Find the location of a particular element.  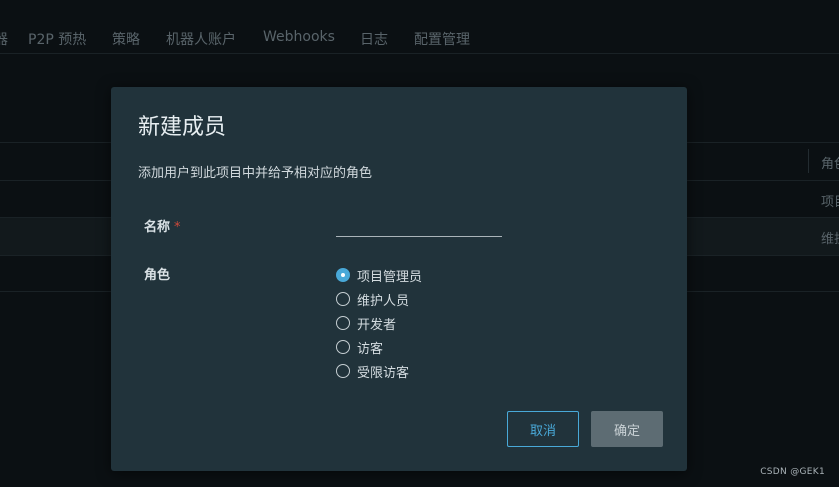

role-option-label: 维护人员 is located at coordinates (383, 301).